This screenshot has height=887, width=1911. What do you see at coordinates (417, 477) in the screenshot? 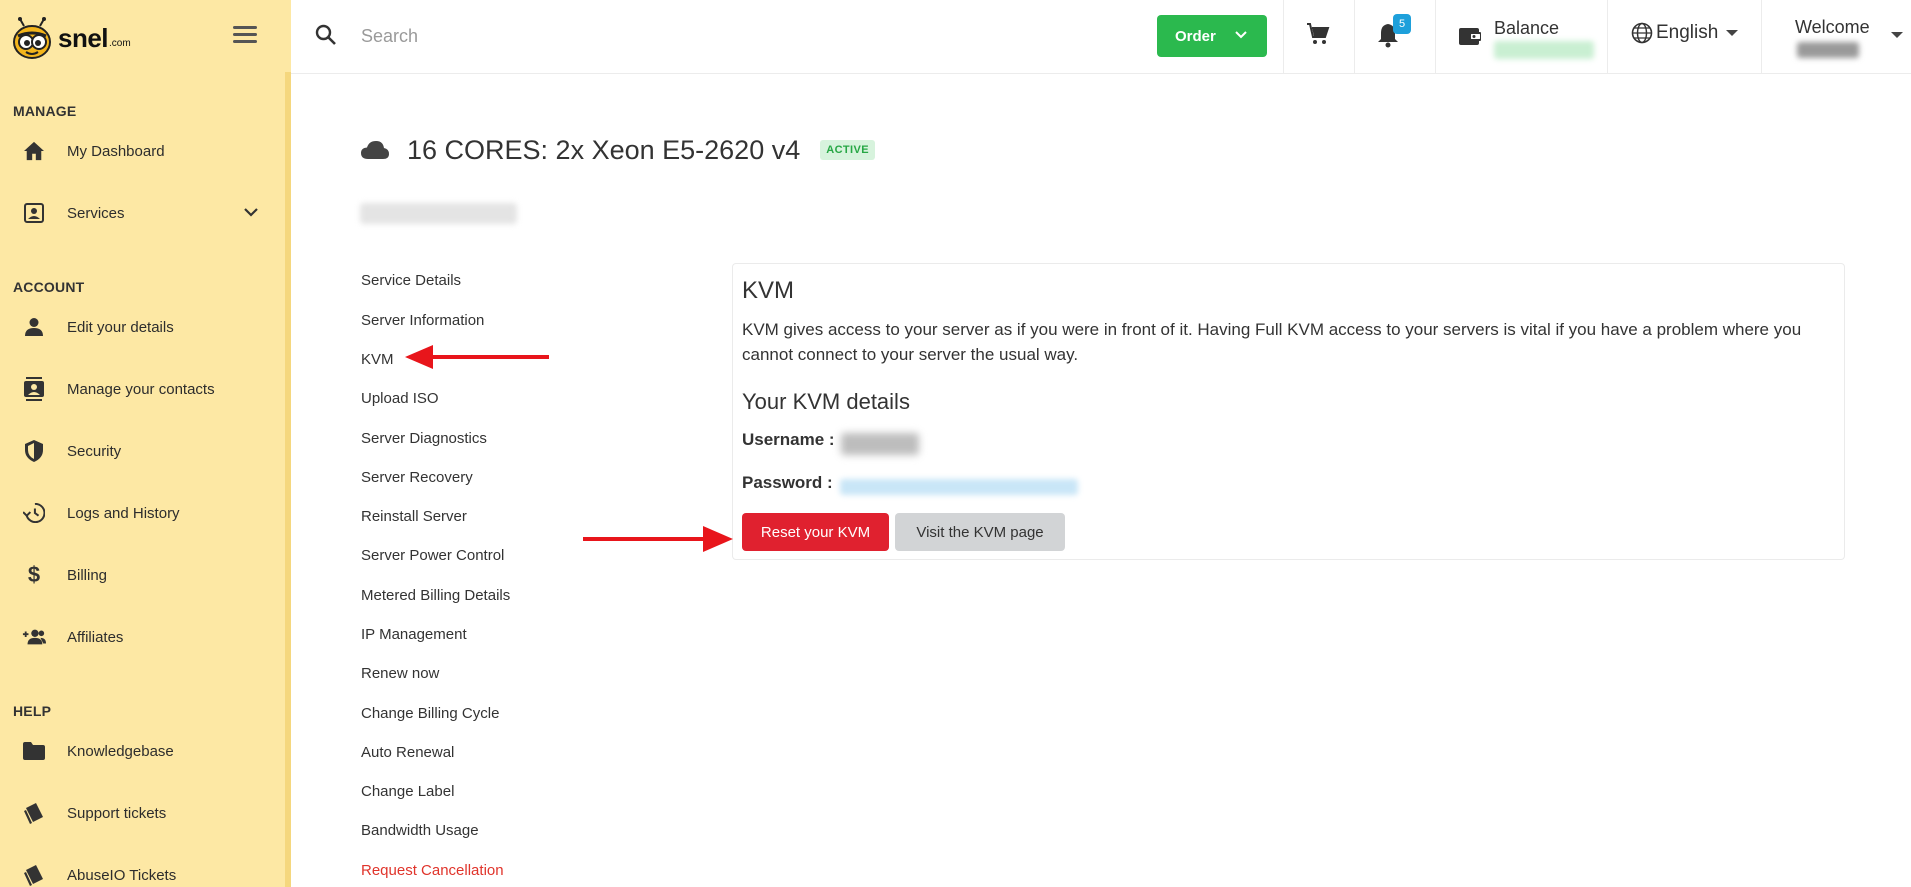
I see `nav-server-recovery: Server Recovery` at bounding box center [417, 477].